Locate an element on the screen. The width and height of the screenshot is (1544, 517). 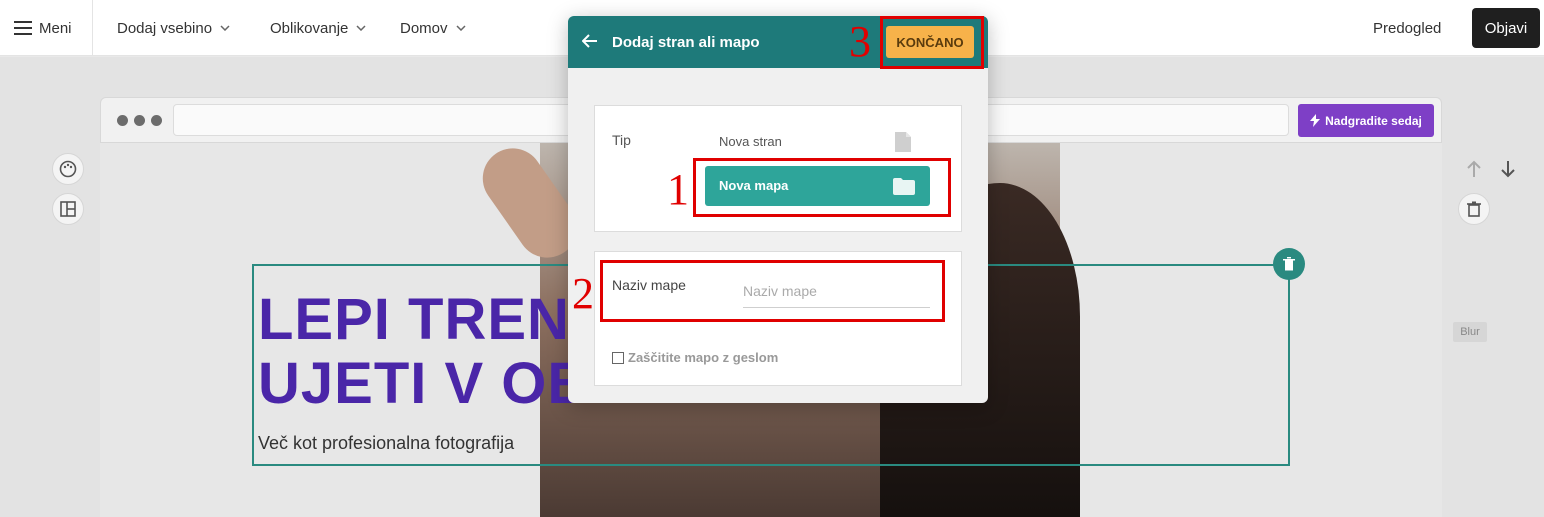
layout-icon is located at coordinates (68, 209).